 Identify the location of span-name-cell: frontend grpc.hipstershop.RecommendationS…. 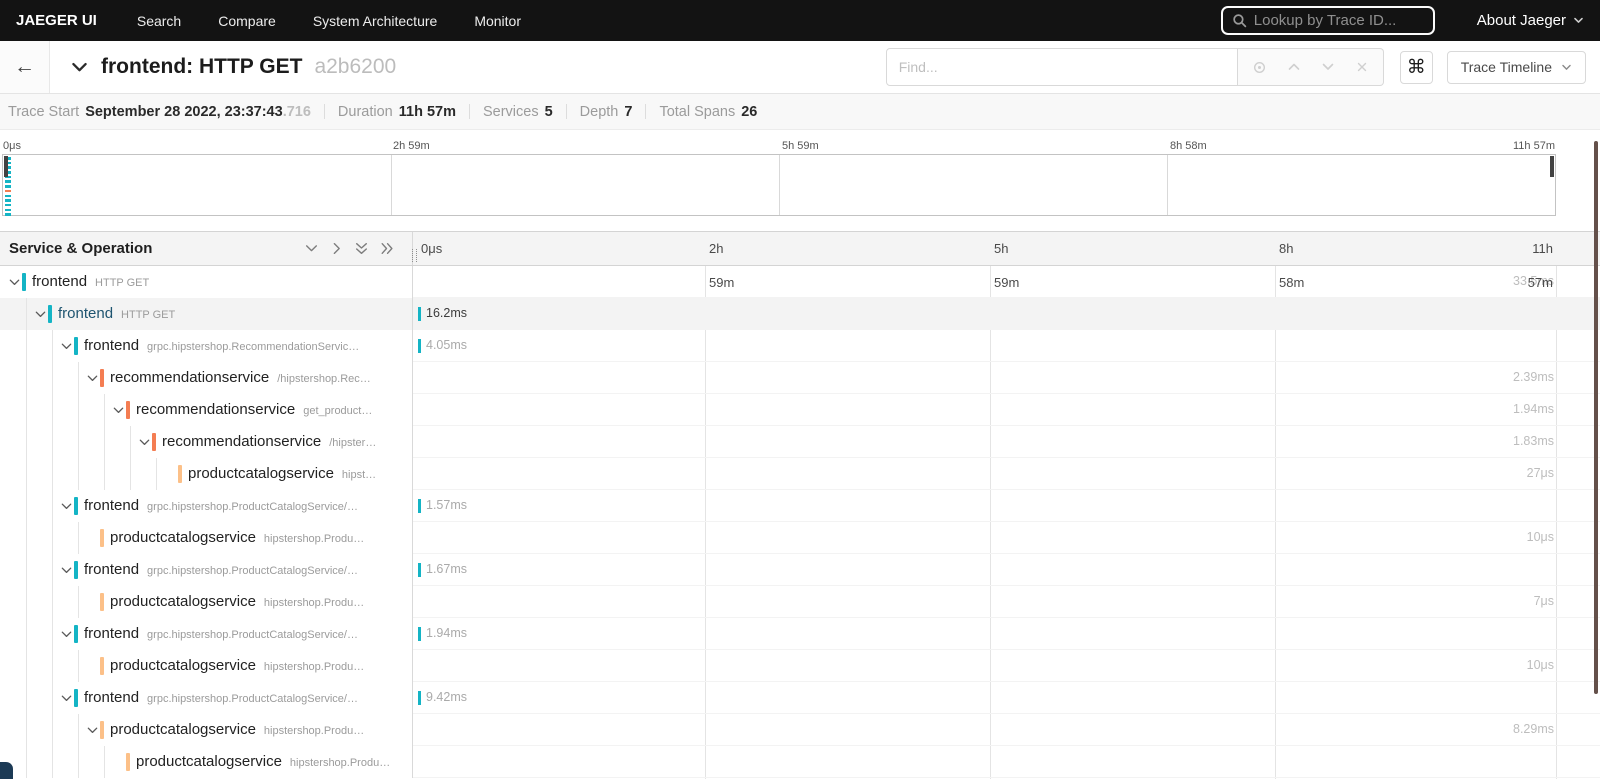
(206, 346).